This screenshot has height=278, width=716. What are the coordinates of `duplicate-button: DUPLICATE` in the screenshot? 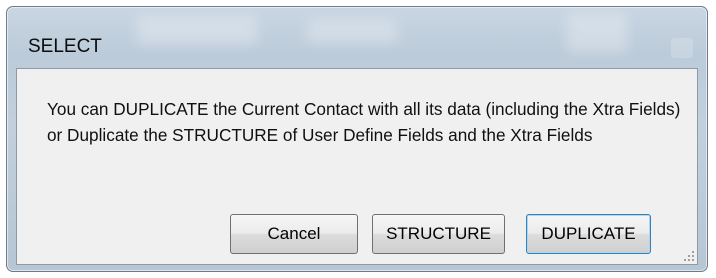 It's located at (588, 234).